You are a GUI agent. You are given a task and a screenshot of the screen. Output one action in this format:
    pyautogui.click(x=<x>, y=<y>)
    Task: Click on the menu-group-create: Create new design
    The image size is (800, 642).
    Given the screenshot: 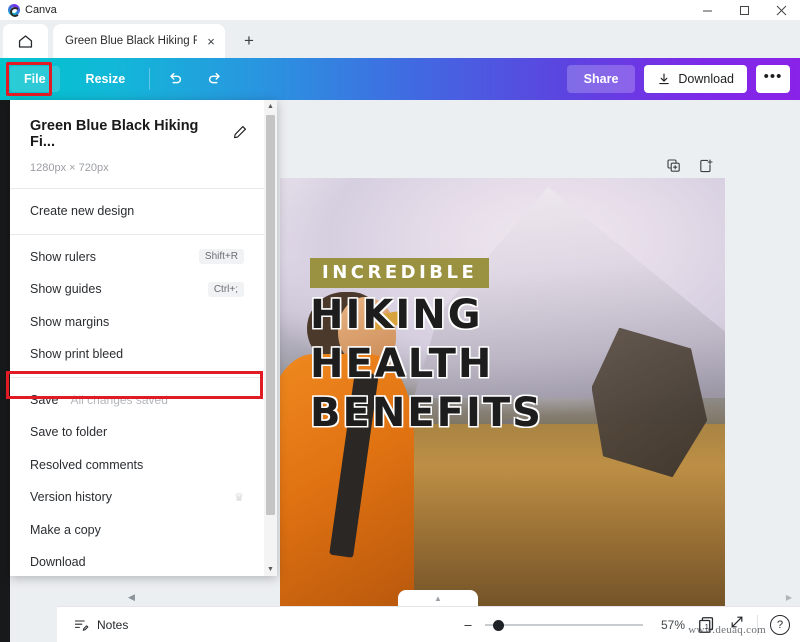 What is the action you would take?
    pyautogui.click(x=137, y=211)
    